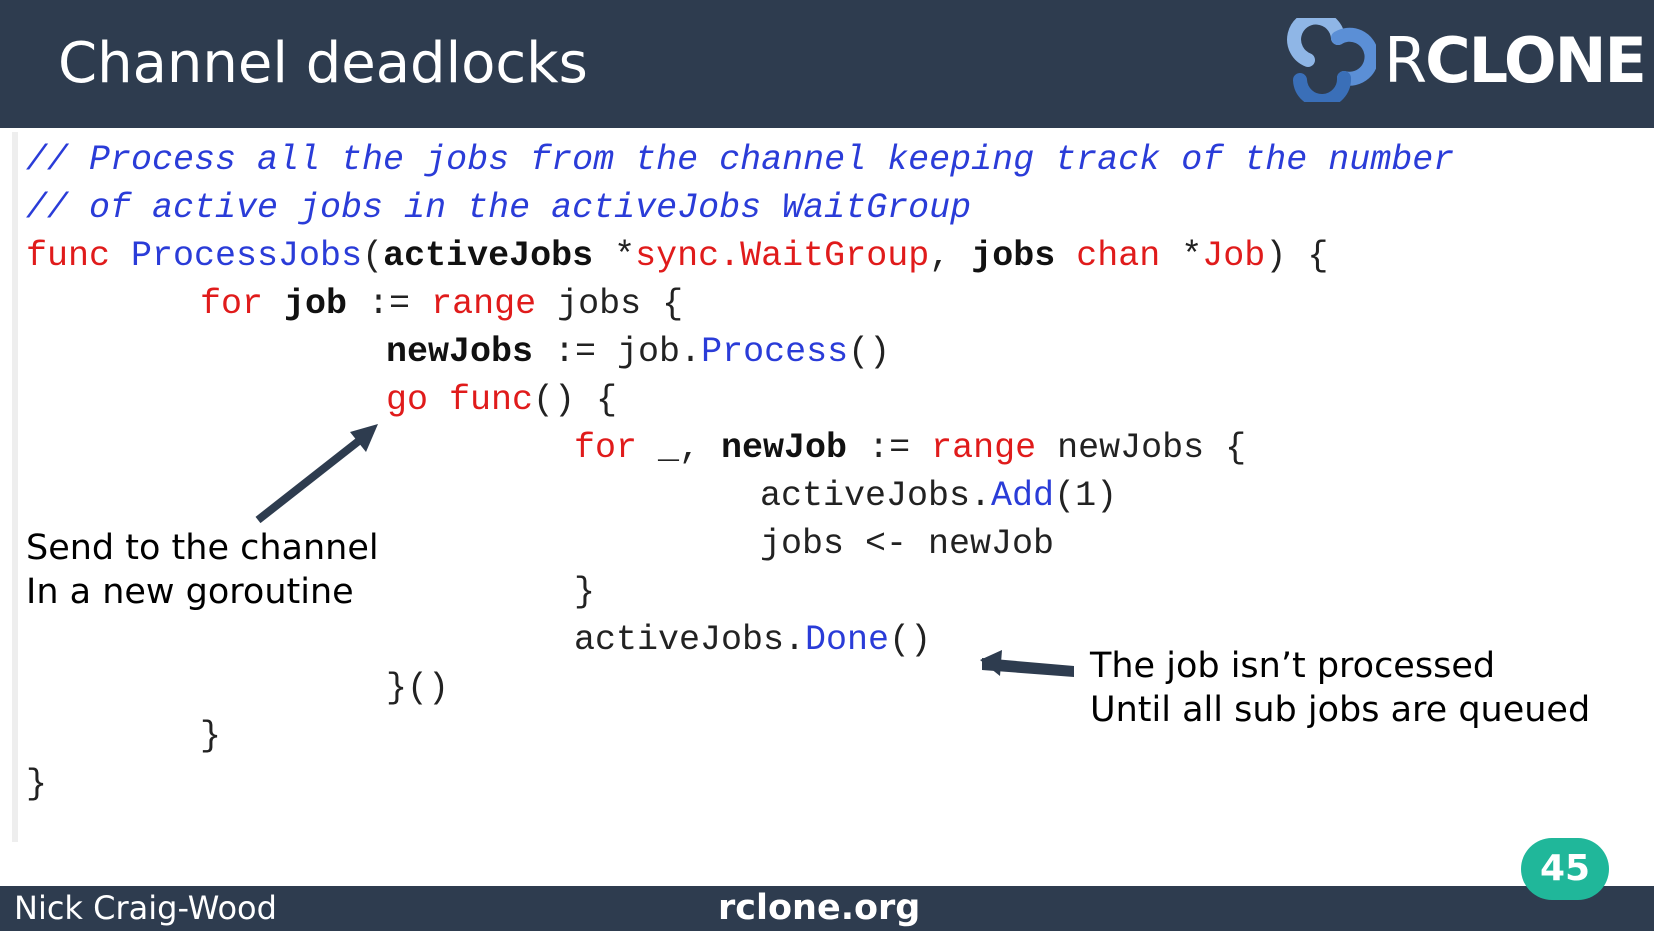 The height and width of the screenshot is (931, 1654). What do you see at coordinates (1293, 666) in the screenshot?
I see `annotation-right-line1: The job isn’t processed` at bounding box center [1293, 666].